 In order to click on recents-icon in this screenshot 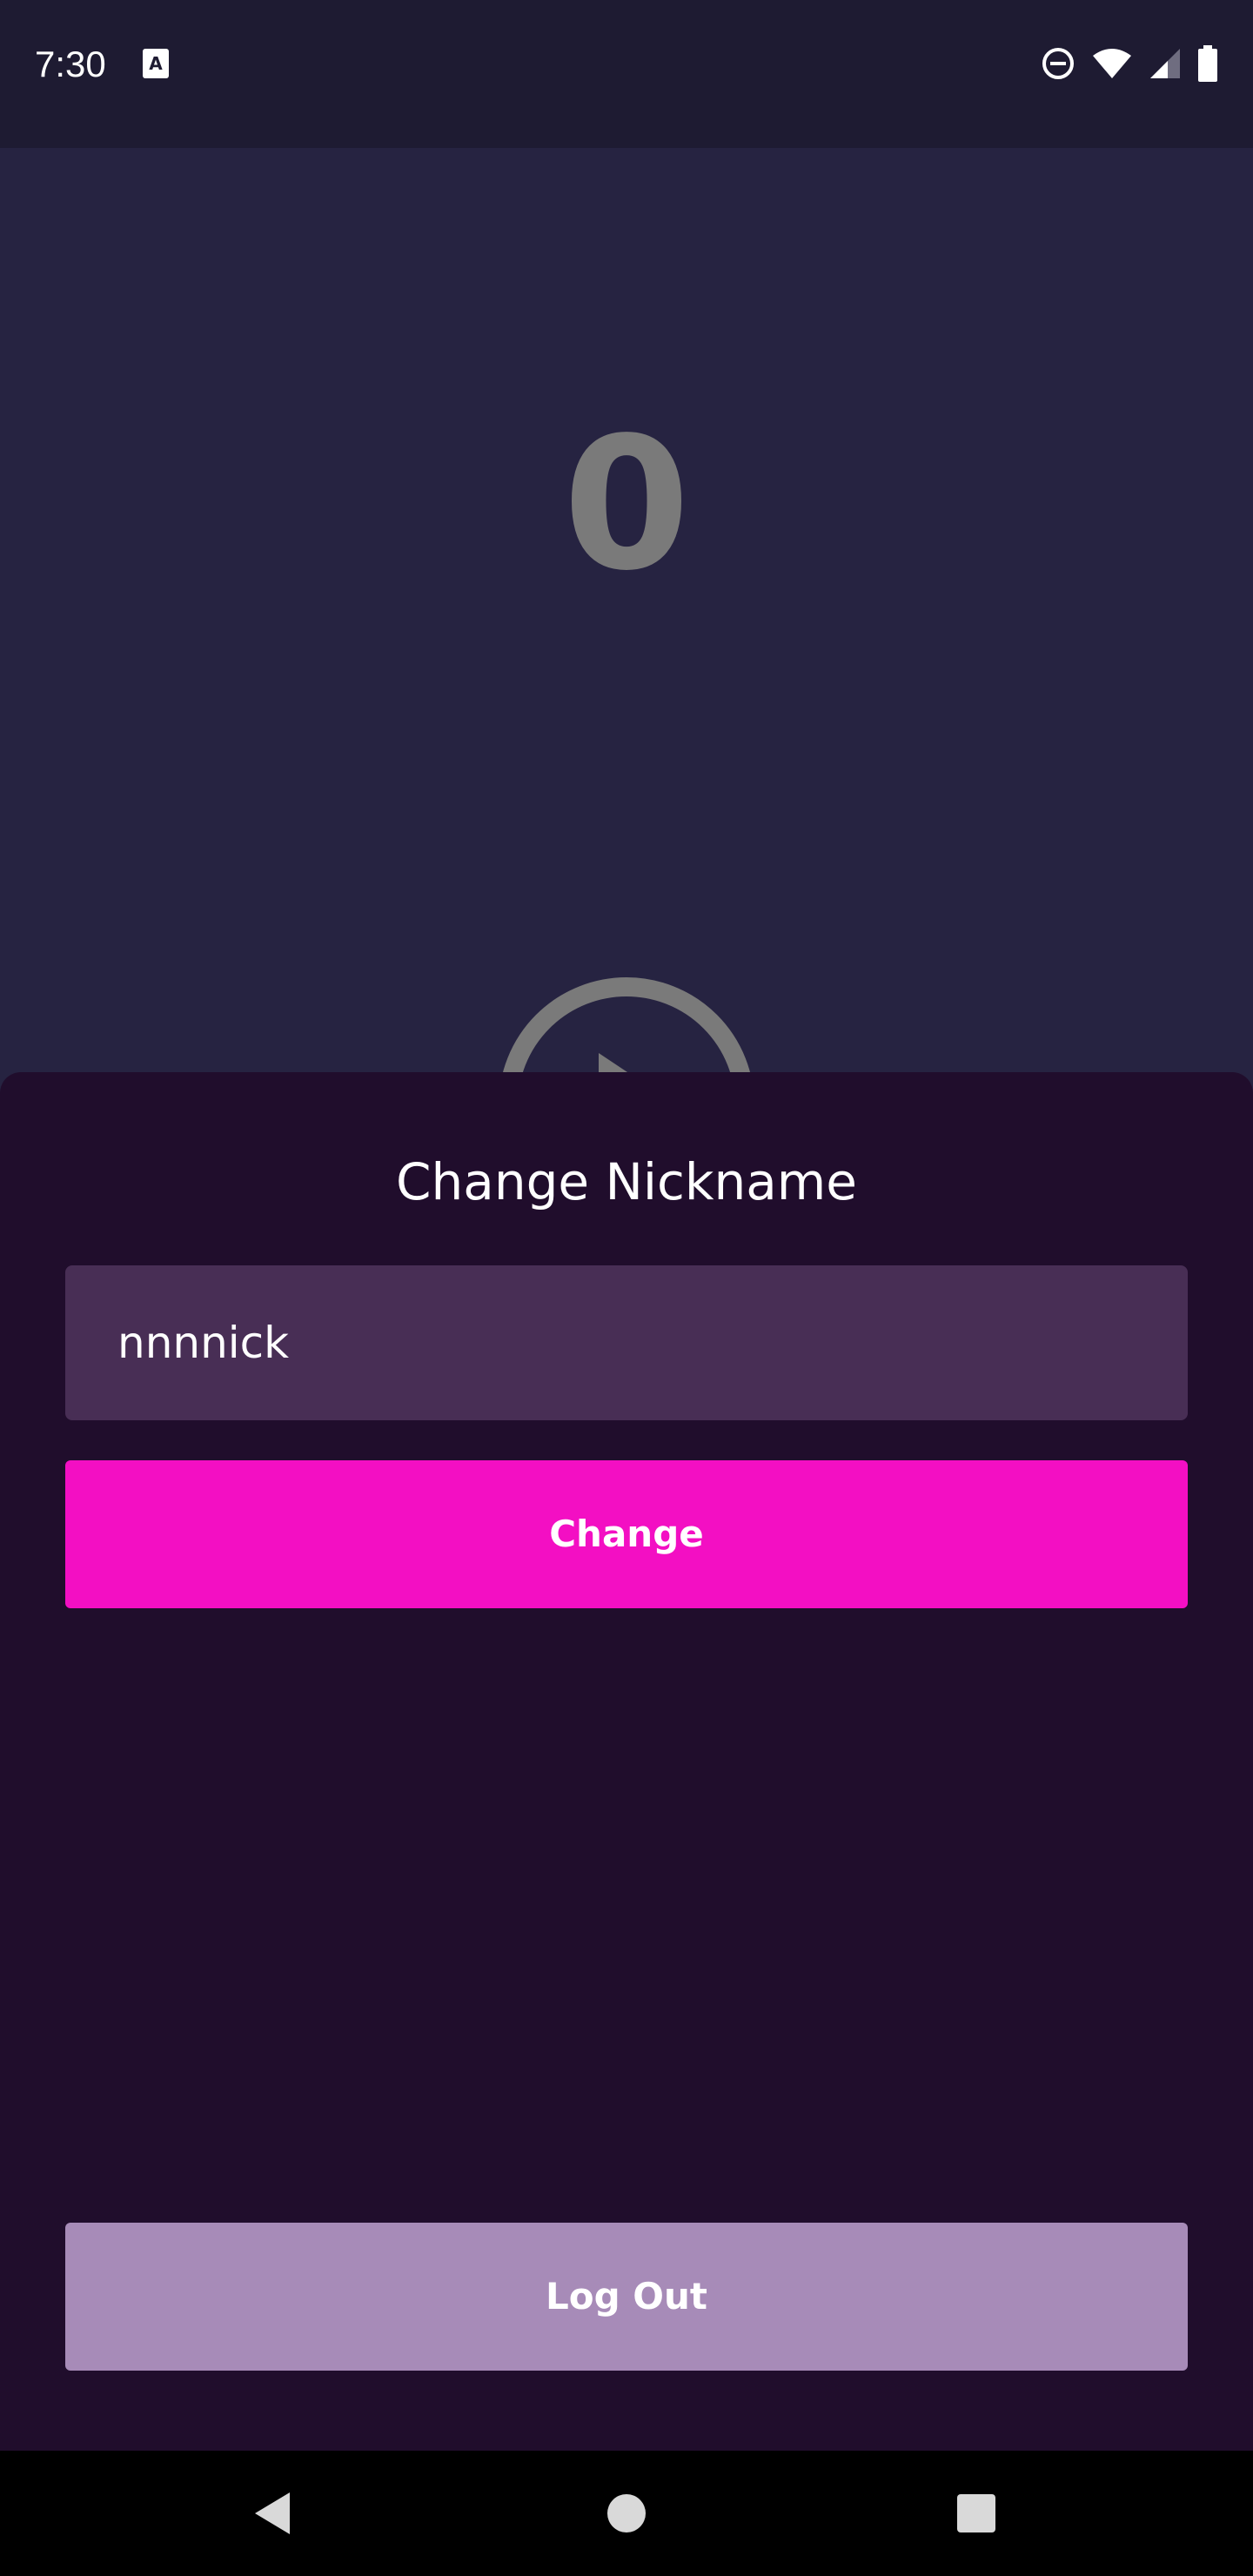, I will do `click(976, 2513)`.